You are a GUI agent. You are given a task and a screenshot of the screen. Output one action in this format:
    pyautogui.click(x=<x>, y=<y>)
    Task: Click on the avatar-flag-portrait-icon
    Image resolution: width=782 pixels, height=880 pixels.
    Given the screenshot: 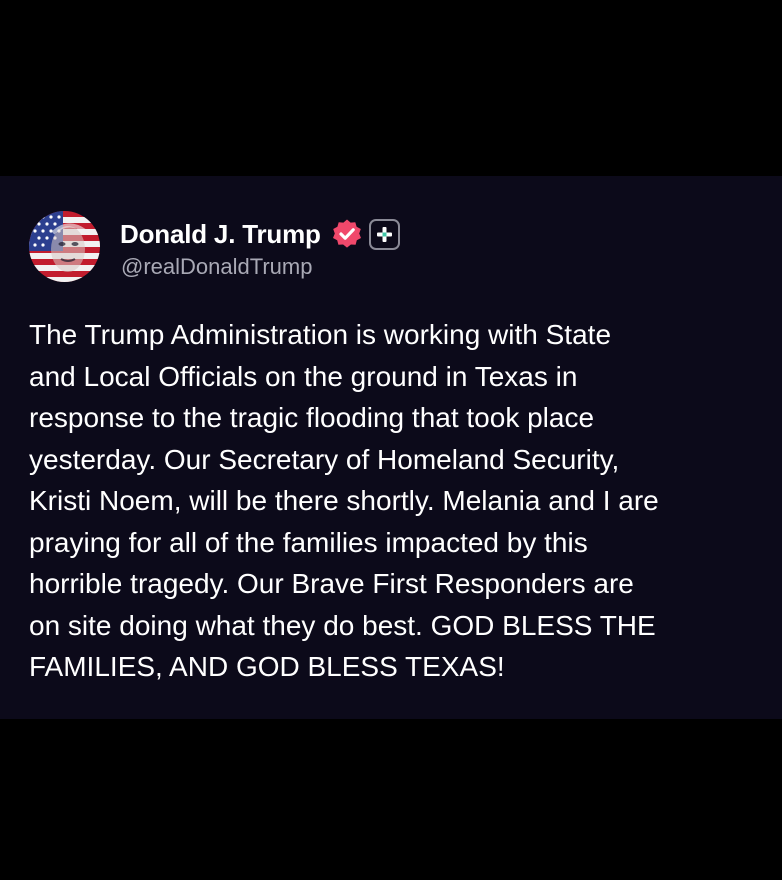 What is the action you would take?
    pyautogui.click(x=64, y=246)
    